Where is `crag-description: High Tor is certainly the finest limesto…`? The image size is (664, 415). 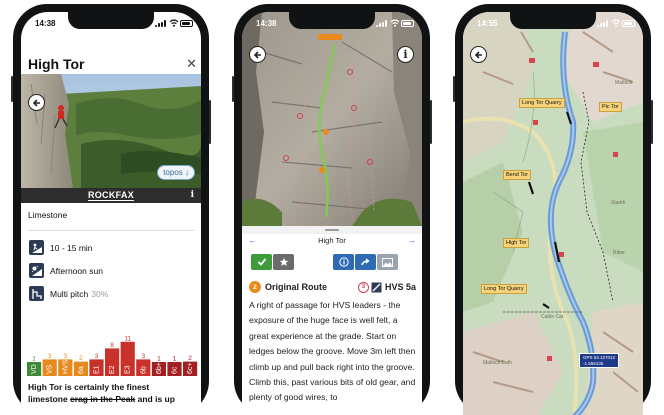
crag-description: High Tor is certainly the finest limesto… is located at coordinates (111, 393).